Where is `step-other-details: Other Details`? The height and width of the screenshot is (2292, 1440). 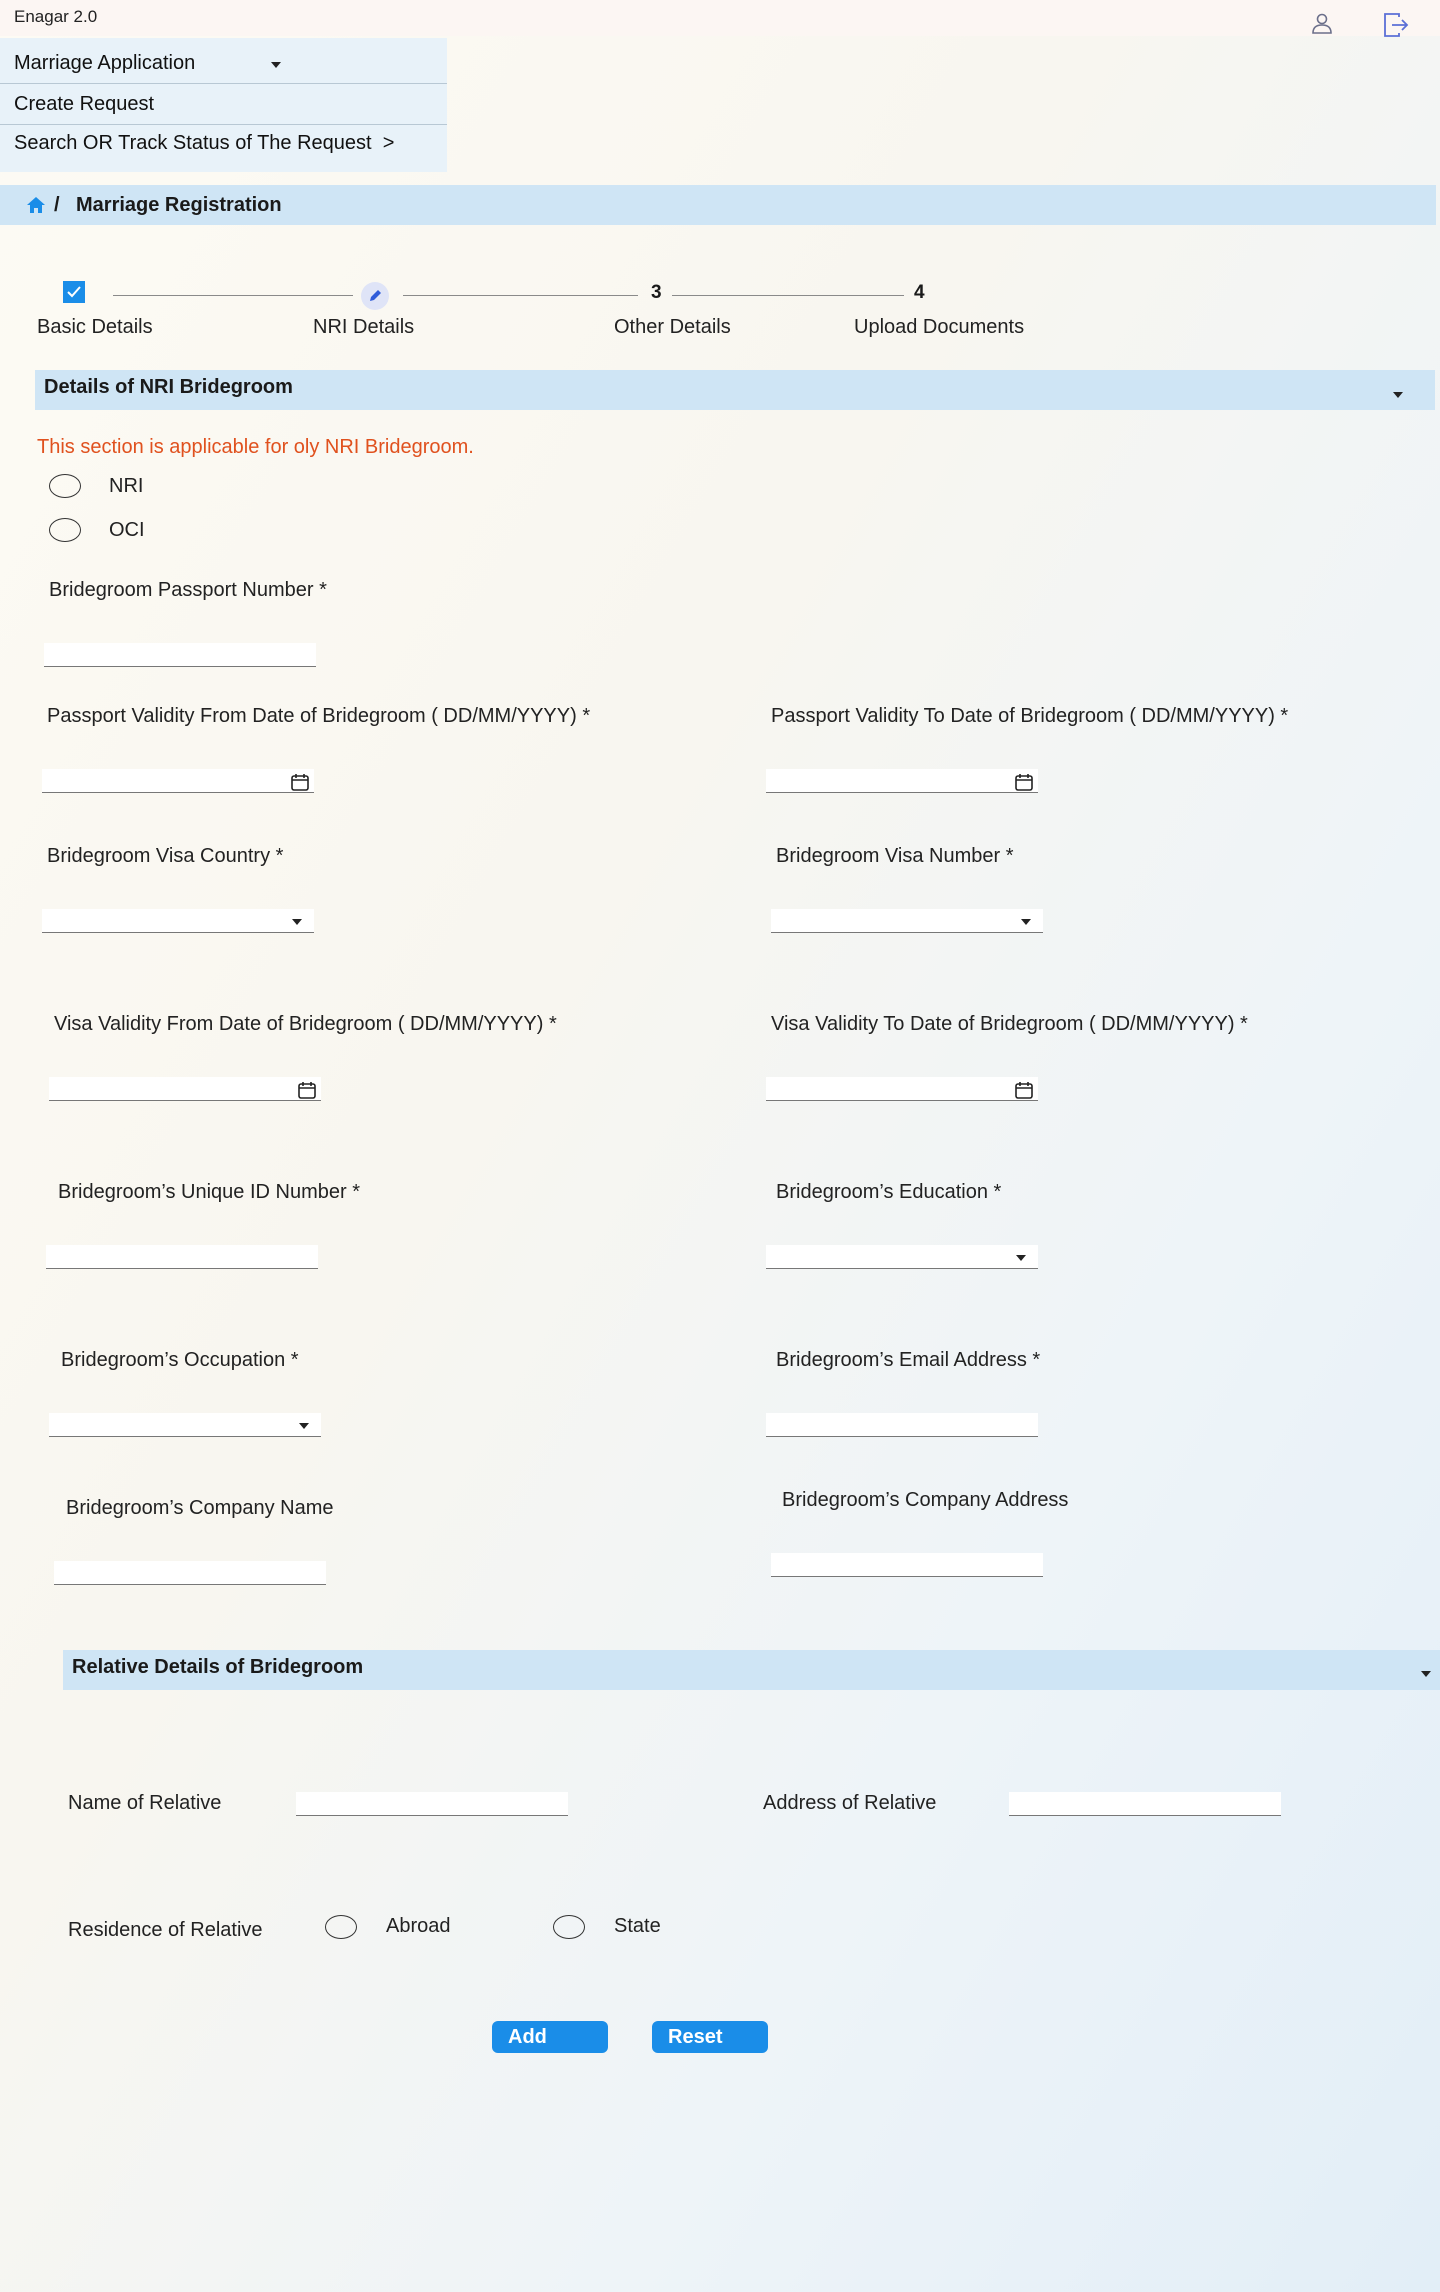 step-other-details: Other Details is located at coordinates (672, 327).